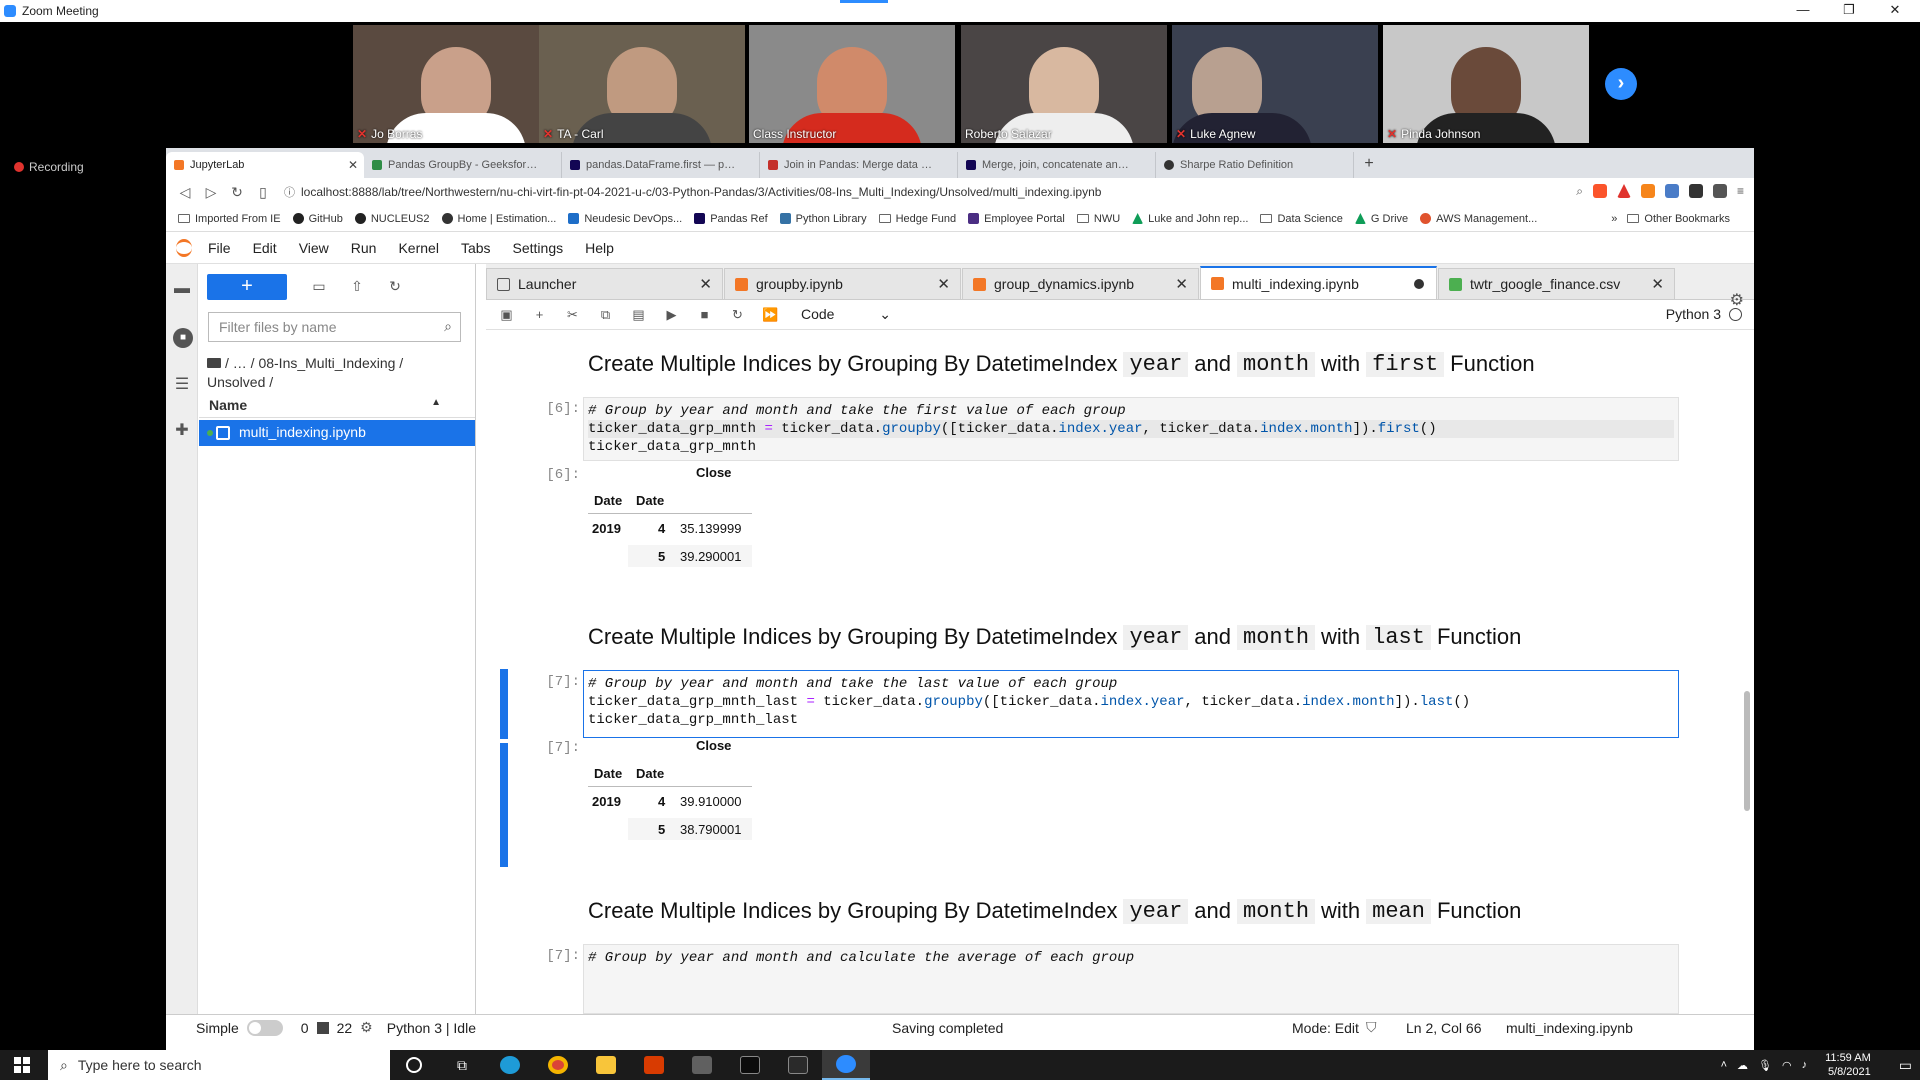 The image size is (1920, 1080). What do you see at coordinates (1556, 283) in the screenshot?
I see `doc-tab-csv: twtr_google_finance.csv ✕` at bounding box center [1556, 283].